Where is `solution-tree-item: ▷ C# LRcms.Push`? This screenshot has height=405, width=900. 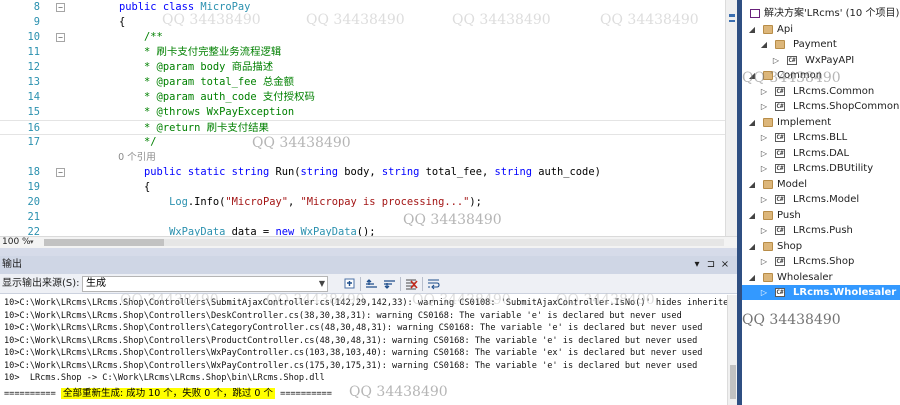
solution-tree-item: ▷ C# LRcms.Push is located at coordinates (821, 230).